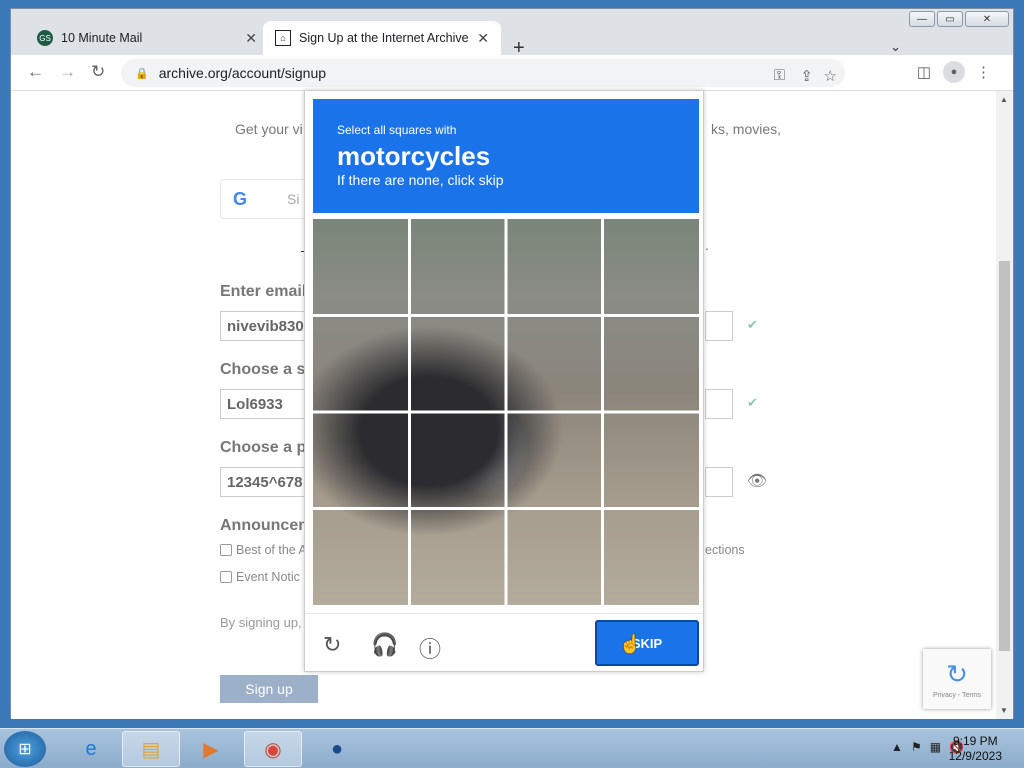 The height and width of the screenshot is (768, 1024). I want to click on sidepanel-icon: ◫, so click(924, 72).